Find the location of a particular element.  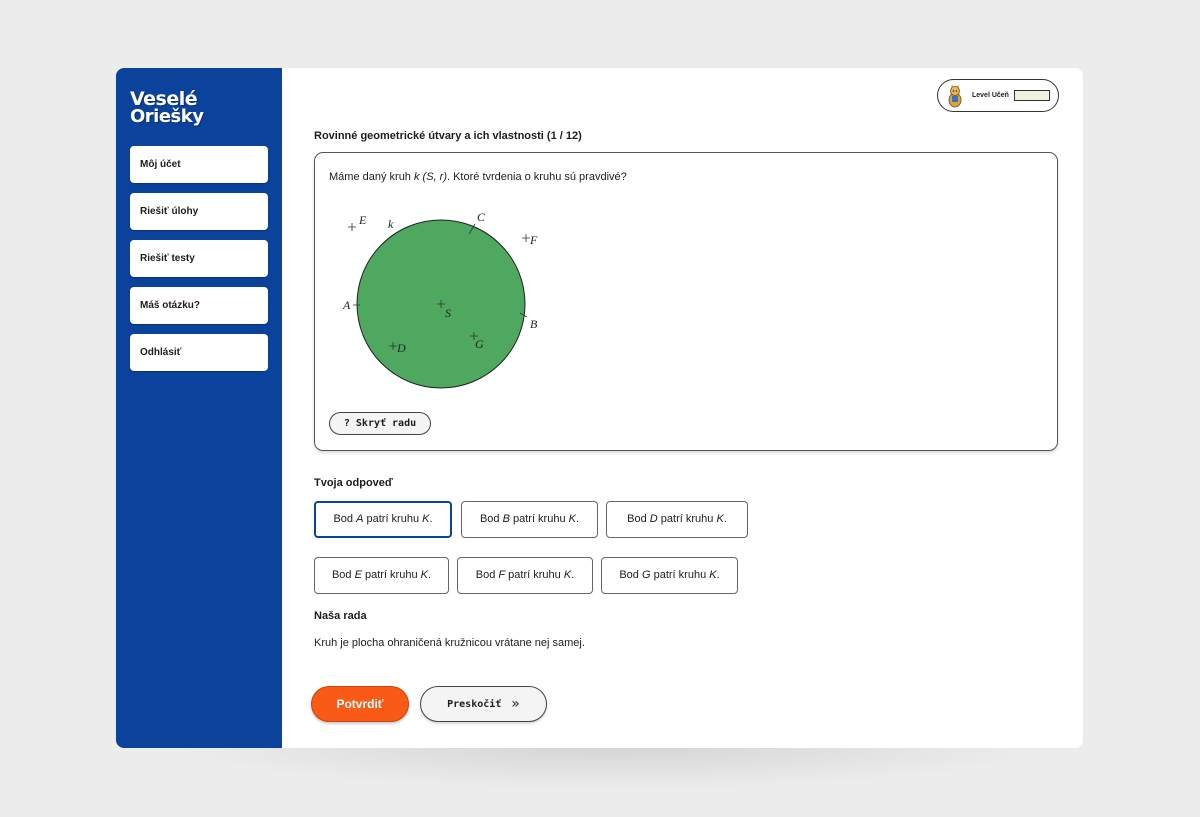

hide-hint-label: Skryť radu is located at coordinates (386, 423).